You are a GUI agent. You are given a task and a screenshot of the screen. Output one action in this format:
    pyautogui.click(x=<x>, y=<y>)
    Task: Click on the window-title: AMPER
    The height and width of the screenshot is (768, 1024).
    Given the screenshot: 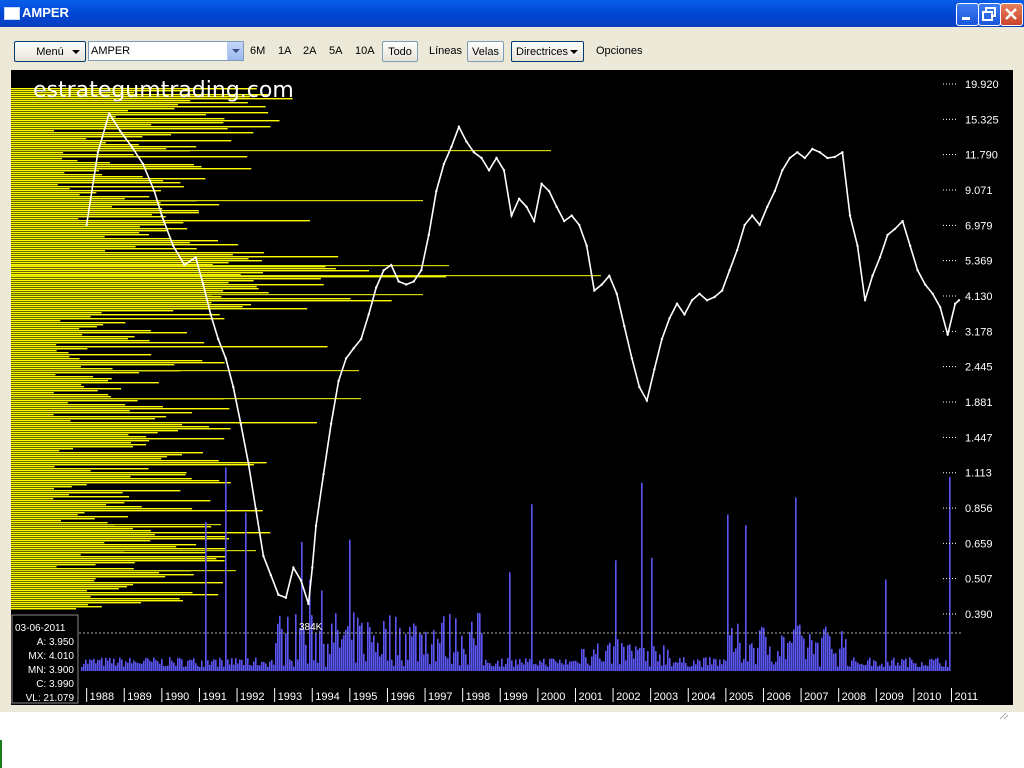 What is the action you would take?
    pyautogui.click(x=45, y=12)
    